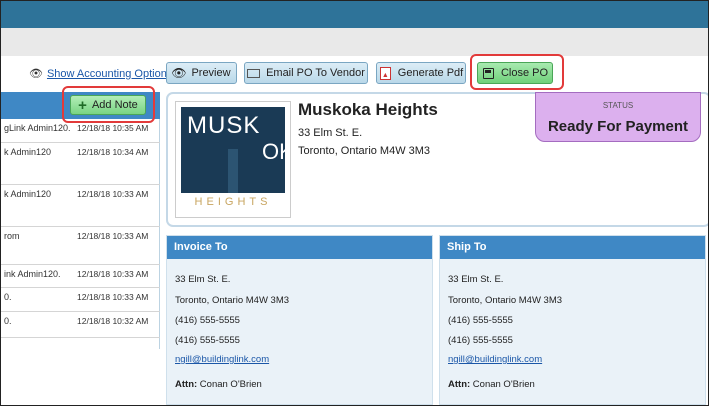  Describe the element at coordinates (430, 73) in the screenshot. I see `generate-pdf-label: Generate Pdf` at that location.